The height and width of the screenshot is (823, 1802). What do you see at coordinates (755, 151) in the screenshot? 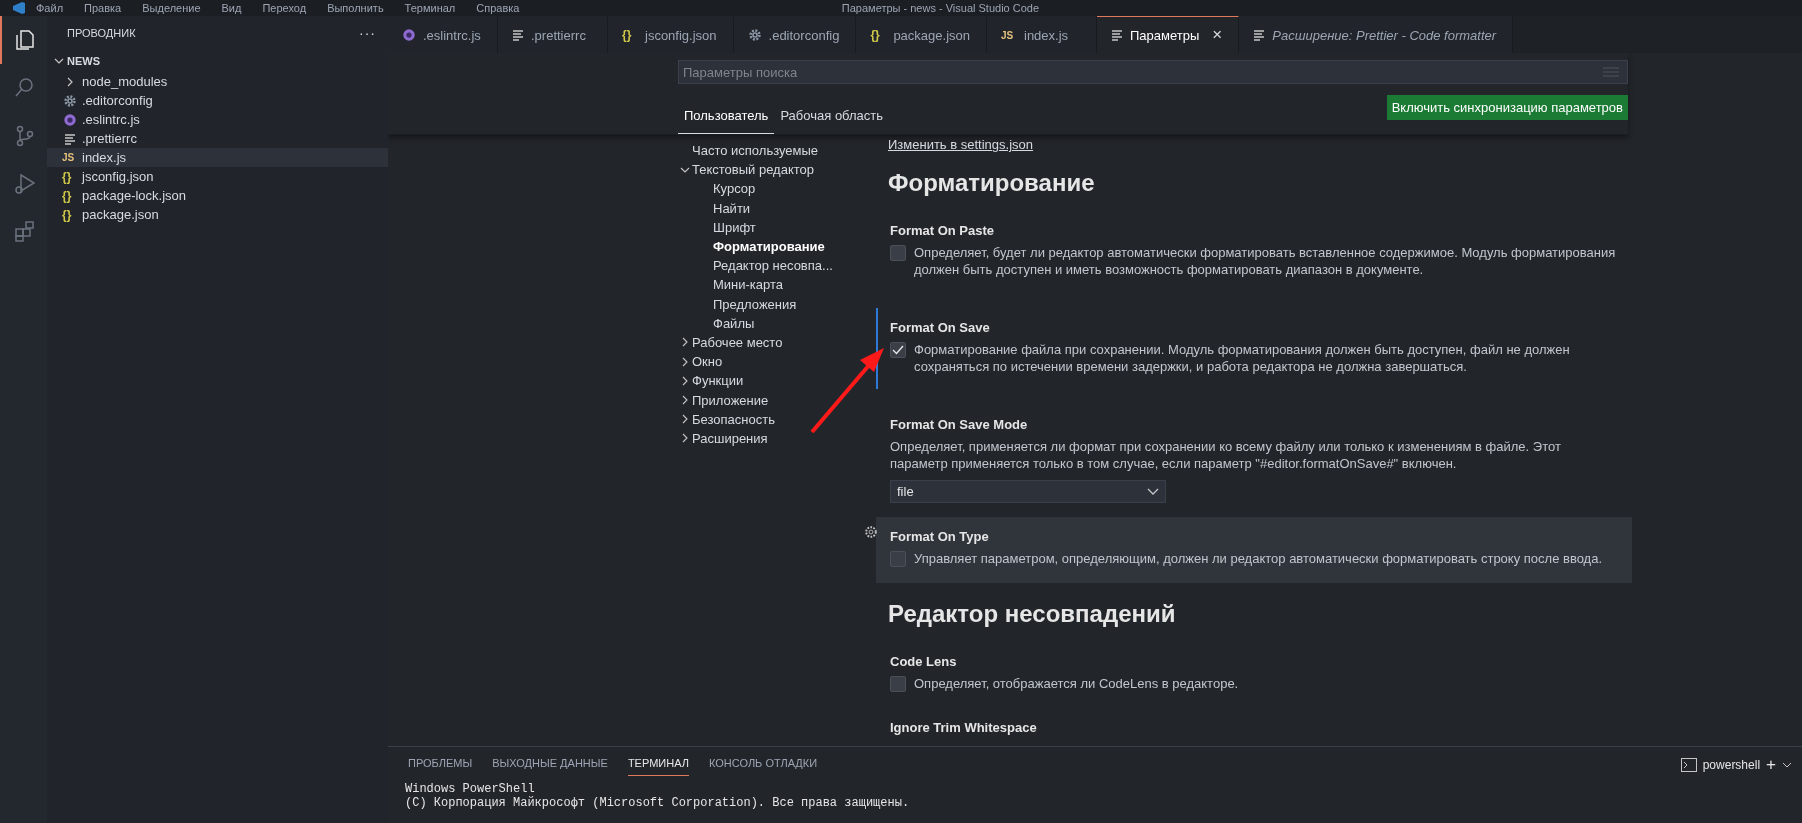
I see `toc-item: Часто используемые` at bounding box center [755, 151].